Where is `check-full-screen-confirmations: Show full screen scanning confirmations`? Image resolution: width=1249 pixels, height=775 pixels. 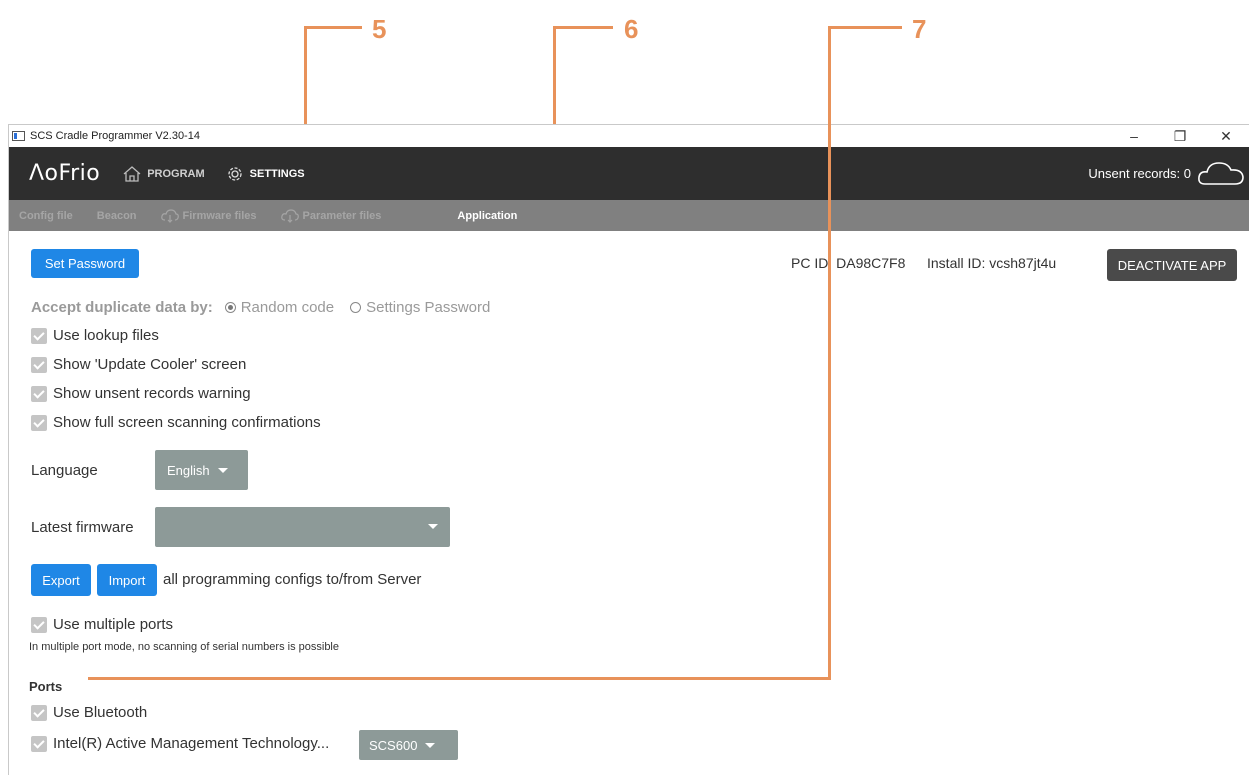
check-full-screen-confirmations: Show full screen scanning confirmations is located at coordinates (176, 422).